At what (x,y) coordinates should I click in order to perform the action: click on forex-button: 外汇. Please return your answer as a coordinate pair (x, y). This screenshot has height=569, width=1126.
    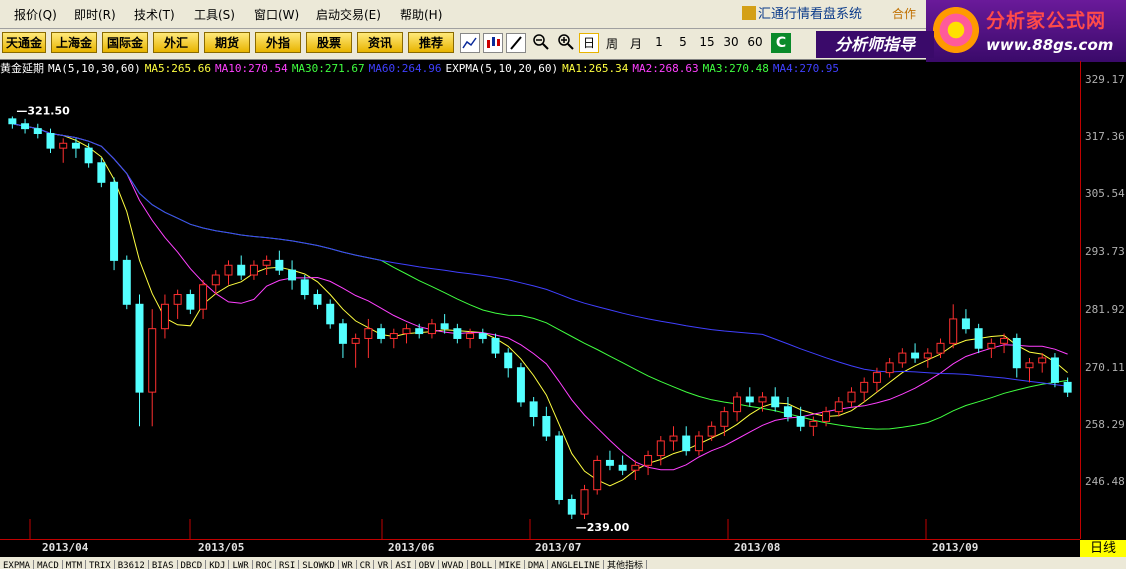
    Looking at the image, I should click on (176, 42).